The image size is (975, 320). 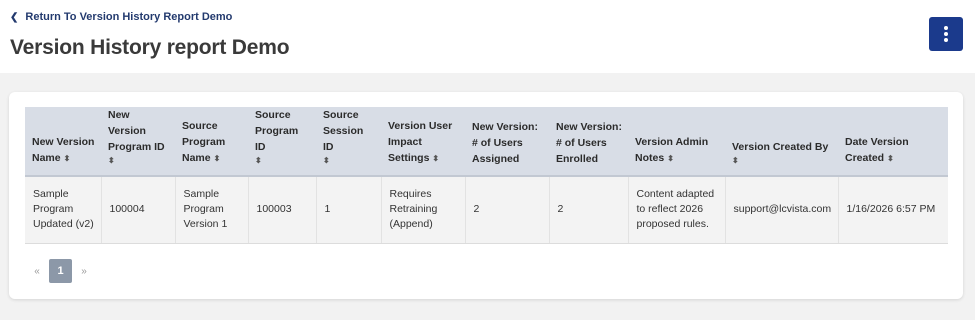 What do you see at coordinates (138, 210) in the screenshot?
I see `cell-new-version-program-id: 100004` at bounding box center [138, 210].